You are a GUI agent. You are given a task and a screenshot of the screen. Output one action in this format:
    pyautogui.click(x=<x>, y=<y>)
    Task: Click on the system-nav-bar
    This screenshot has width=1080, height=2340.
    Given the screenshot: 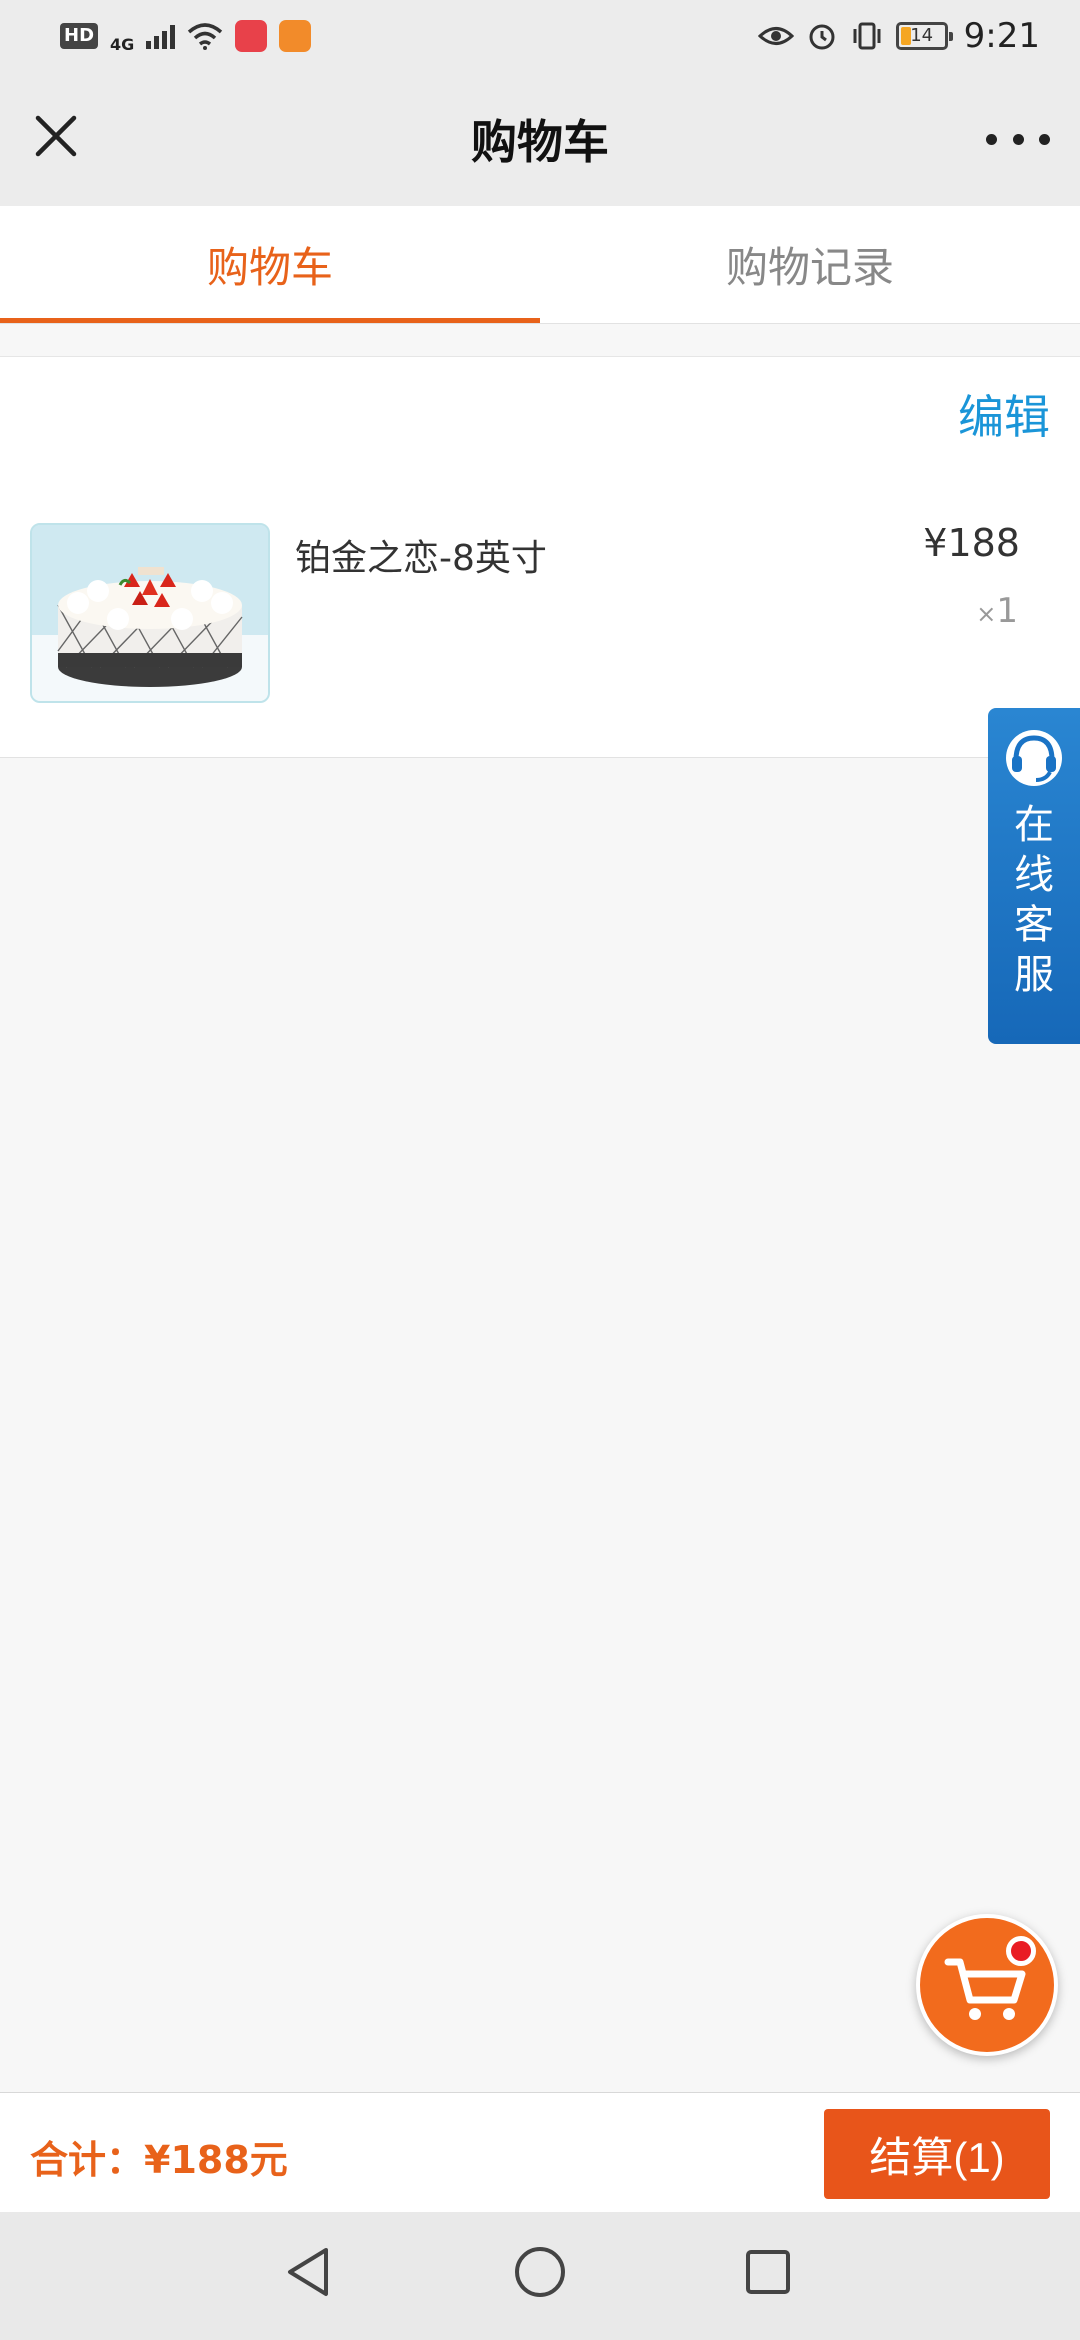 What is the action you would take?
    pyautogui.click(x=540, y=2276)
    